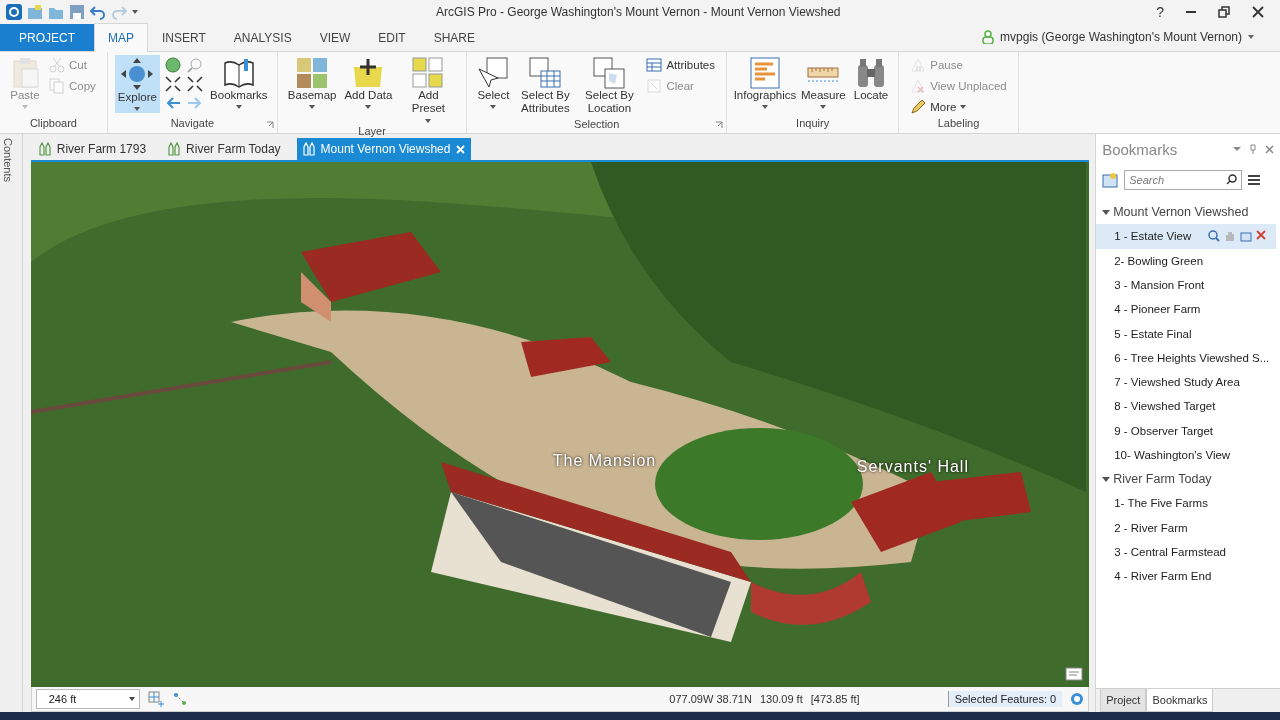  I want to click on ribbon-group-label: Navigate, so click(192, 124).